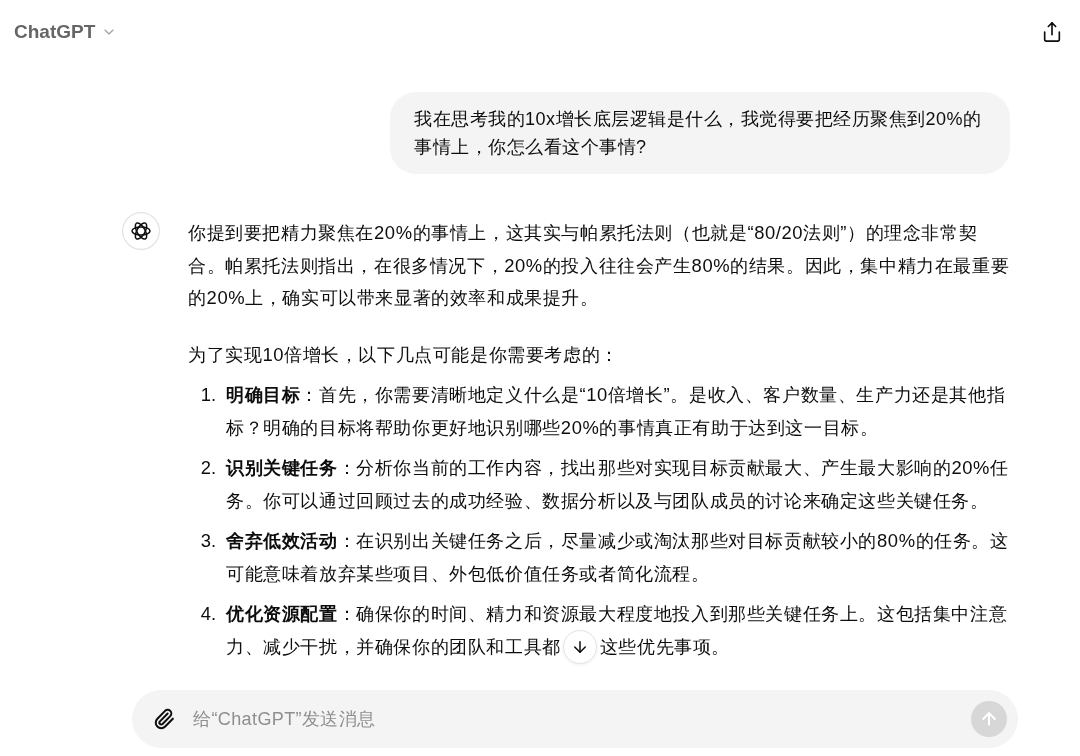  I want to click on message-composer: 给“ChatGPT”发送消息, so click(575, 719).